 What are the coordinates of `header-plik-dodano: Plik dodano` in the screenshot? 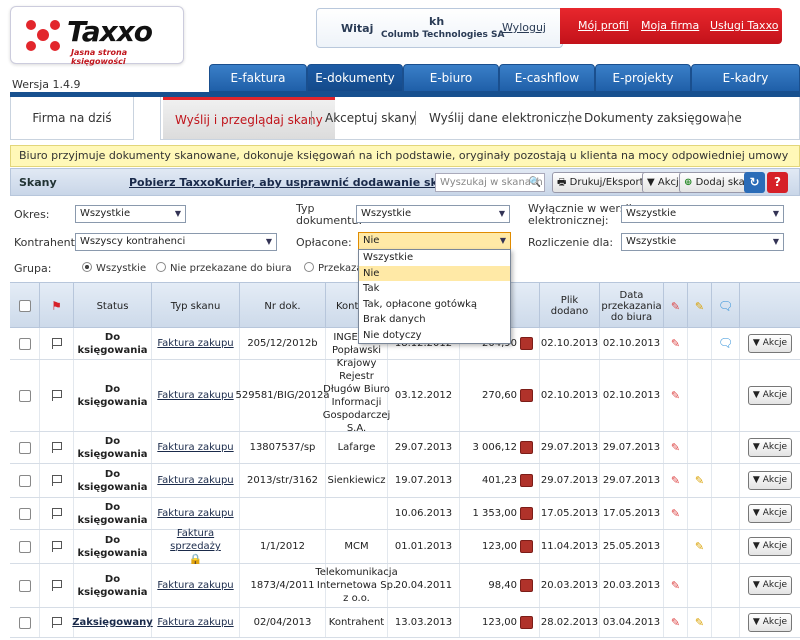 It's located at (570, 306).